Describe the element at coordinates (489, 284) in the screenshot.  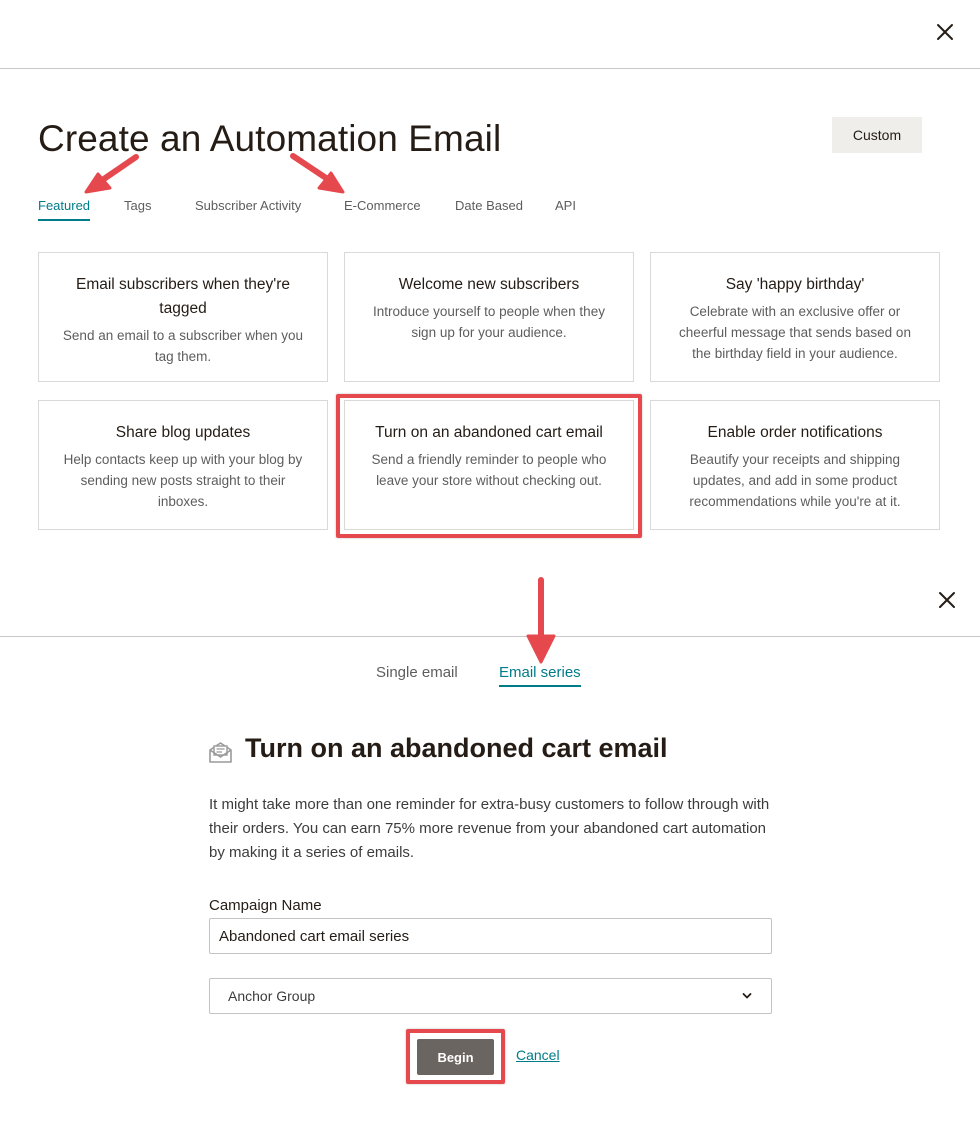
I see `card-title: Welcome new subscribers` at that location.